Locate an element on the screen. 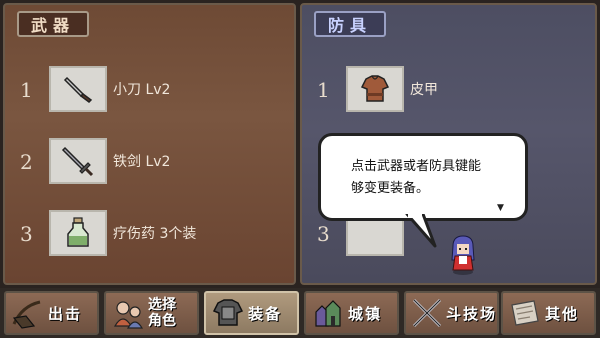 The image size is (600, 338). armor-icon is located at coordinates (228, 313).